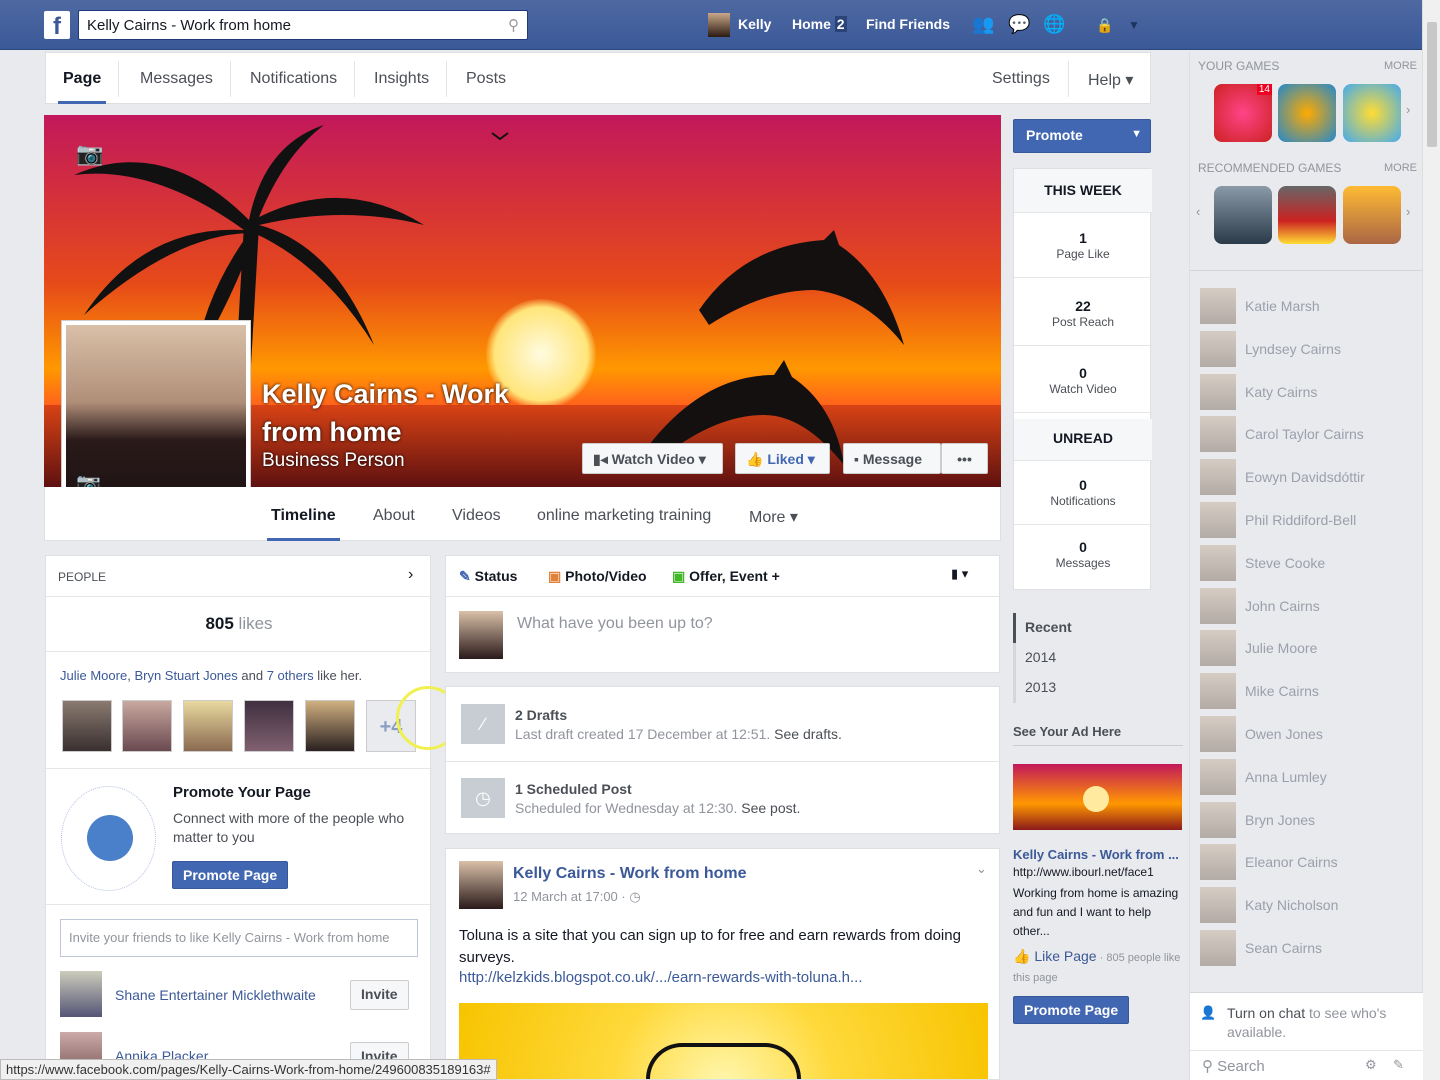 The width and height of the screenshot is (1440, 1080). I want to click on recommended-games-more-link: MORE, so click(1400, 168).